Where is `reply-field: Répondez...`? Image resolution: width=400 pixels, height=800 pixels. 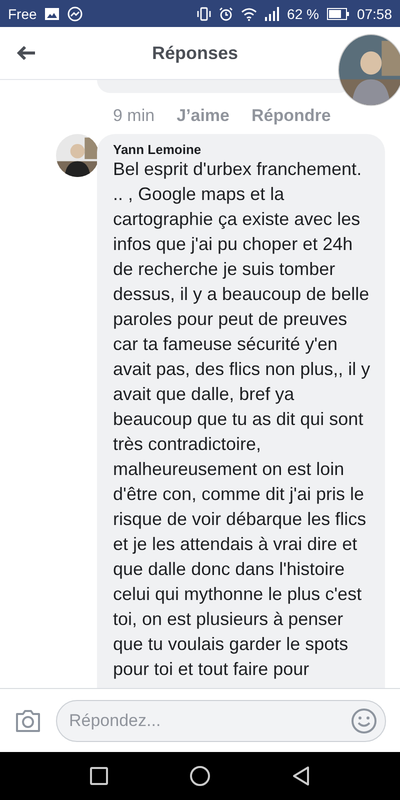
reply-field: Répondez... is located at coordinates (221, 721).